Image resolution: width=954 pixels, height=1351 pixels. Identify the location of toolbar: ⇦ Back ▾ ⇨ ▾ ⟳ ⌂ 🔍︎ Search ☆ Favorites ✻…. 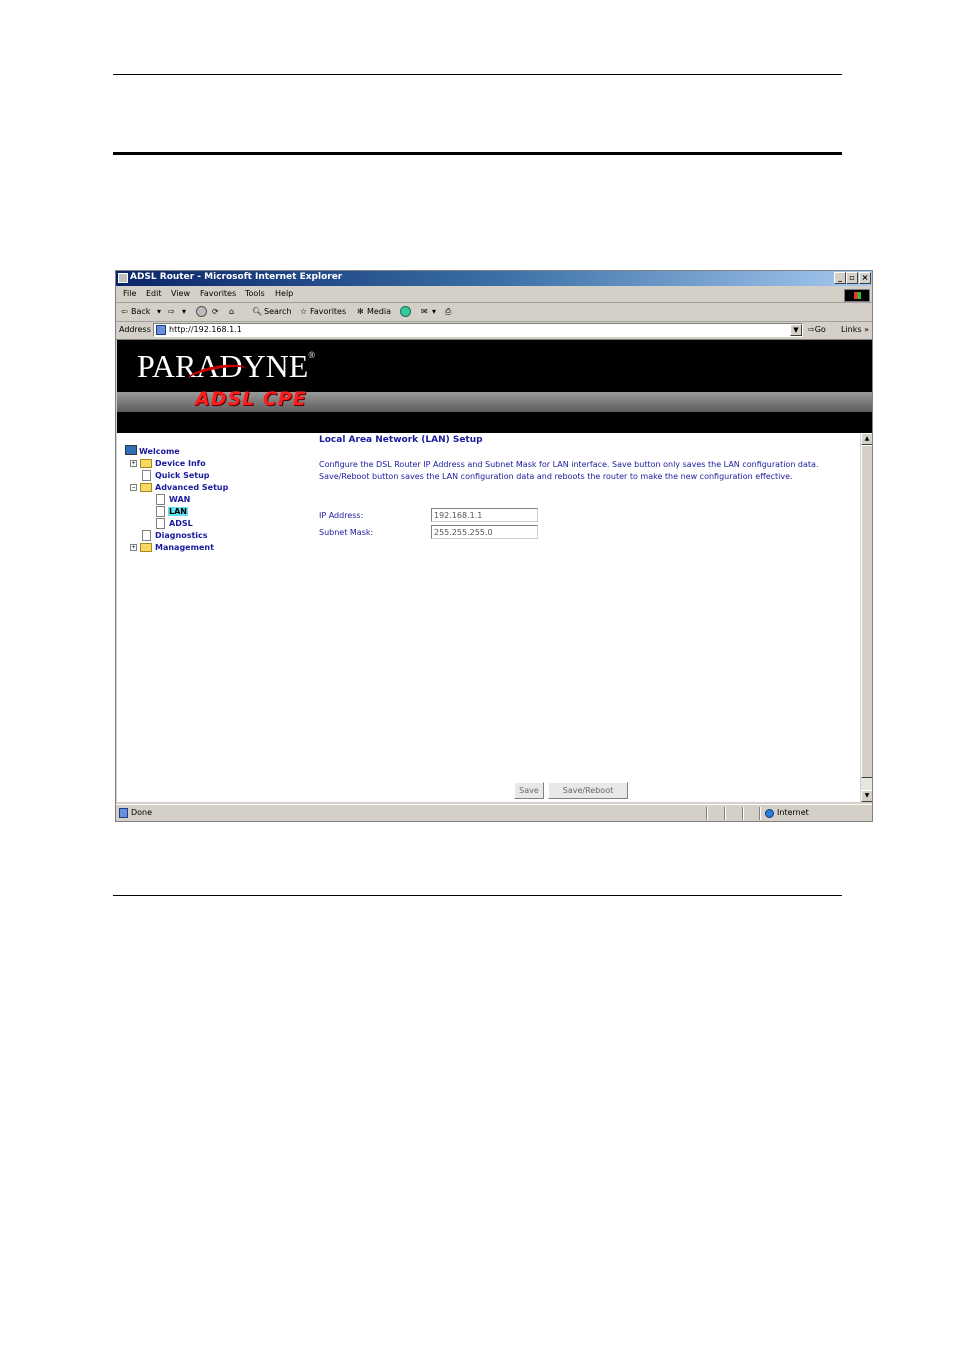
(494, 312).